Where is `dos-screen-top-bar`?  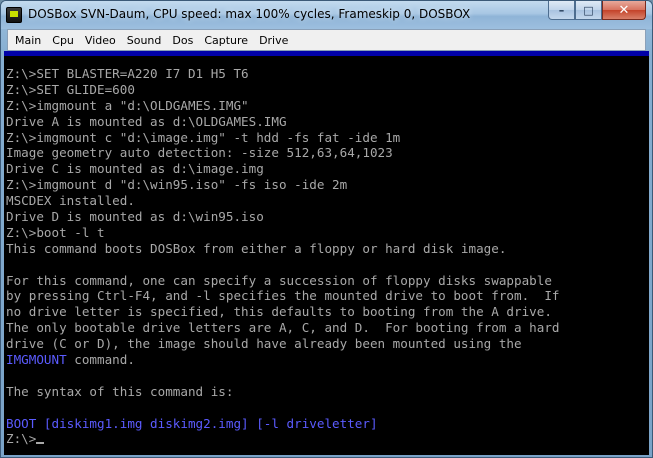
dos-screen-top-bar is located at coordinates (326, 53).